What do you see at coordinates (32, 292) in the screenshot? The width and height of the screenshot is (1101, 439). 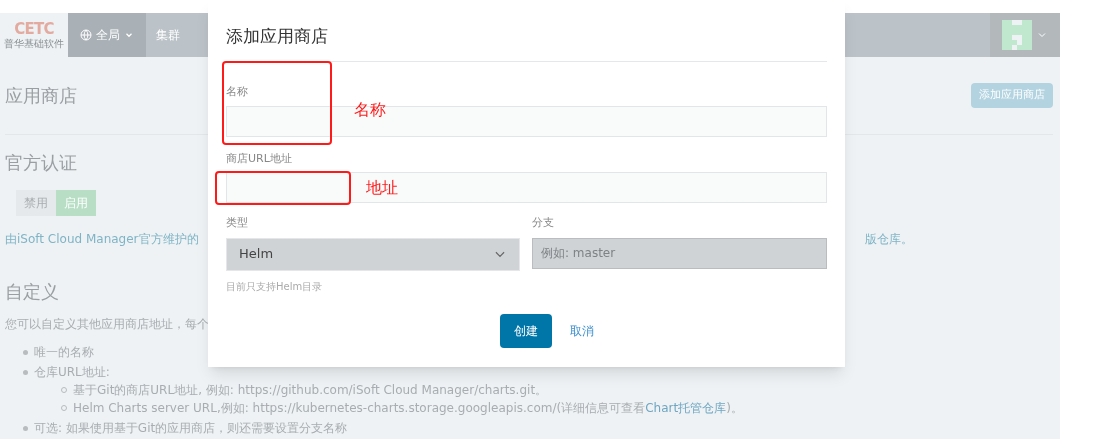 I see `section-heading: 自定义` at bounding box center [32, 292].